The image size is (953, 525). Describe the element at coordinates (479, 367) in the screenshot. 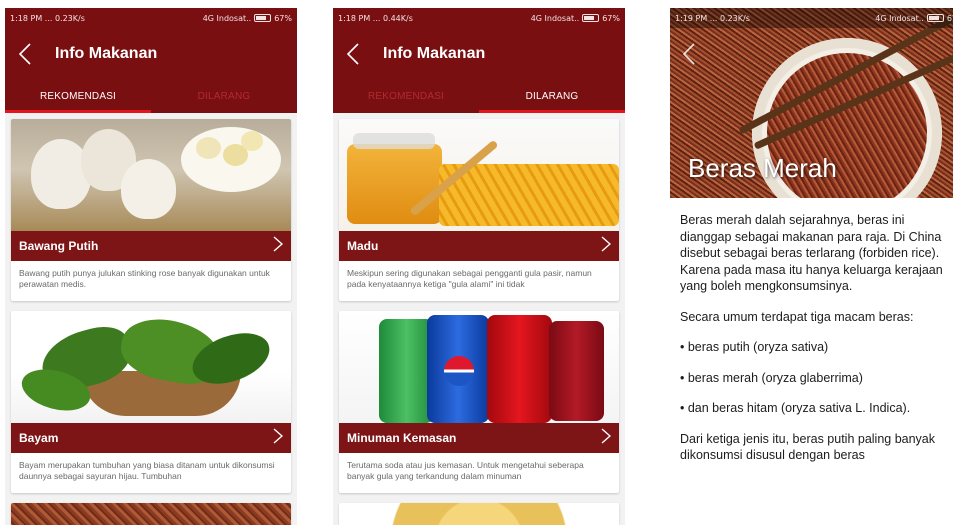

I see `soda-cans-image` at that location.